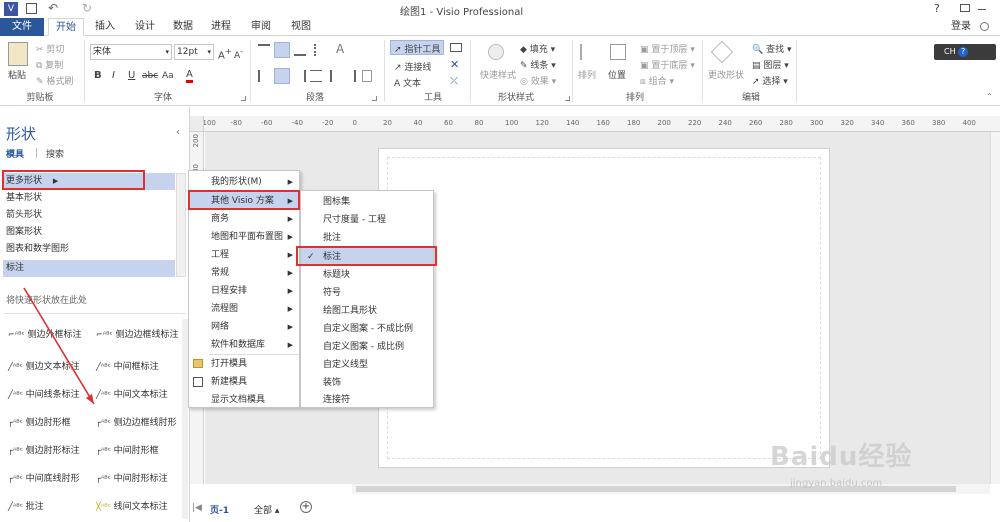 This screenshot has width=1000, height=522. What do you see at coordinates (266, 509) in the screenshot?
I see `all-pages-button: 全部 ▴` at bounding box center [266, 509].